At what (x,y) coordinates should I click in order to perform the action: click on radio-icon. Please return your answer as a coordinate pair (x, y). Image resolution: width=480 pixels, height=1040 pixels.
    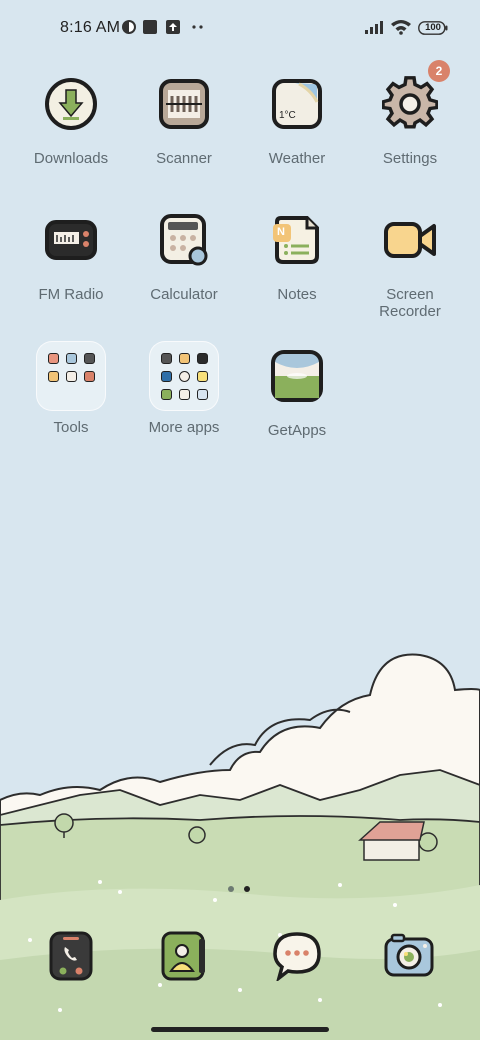
    Looking at the image, I should click on (71, 240).